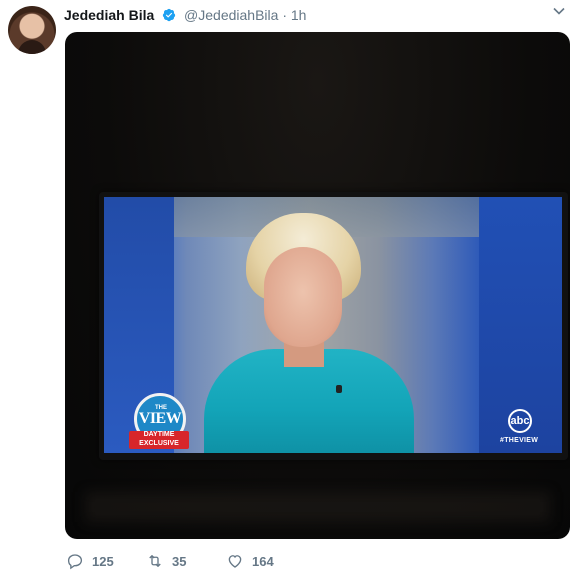  I want to click on like-button: 164, so click(250, 561).